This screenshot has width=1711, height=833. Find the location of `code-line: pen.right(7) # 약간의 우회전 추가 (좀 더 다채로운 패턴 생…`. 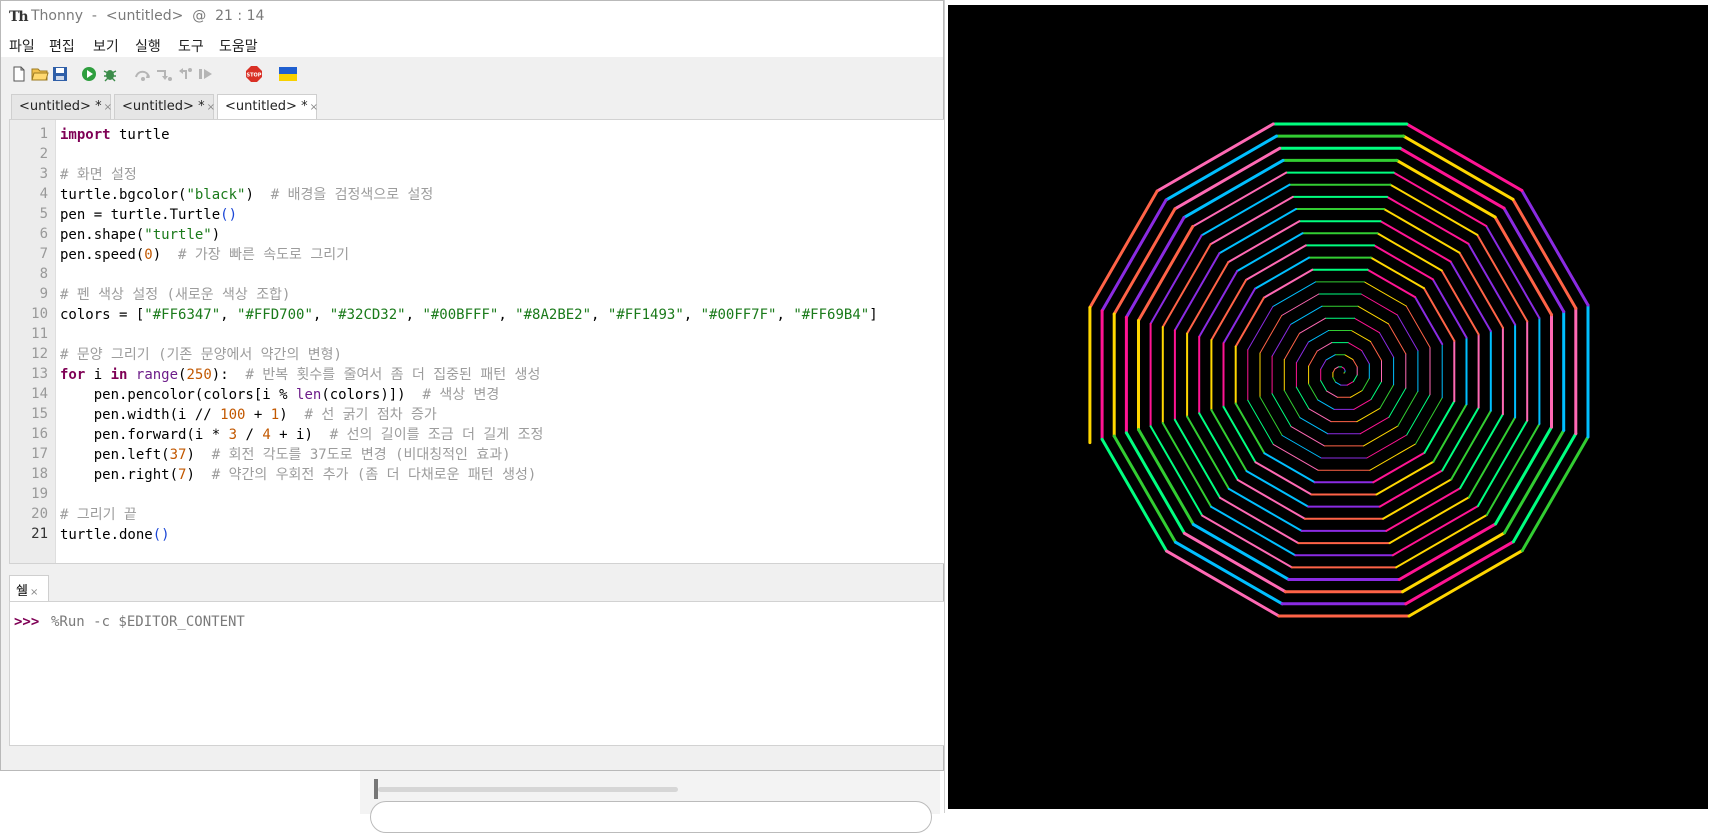

code-line: pen.right(7) # 약간의 우회전 추가 (좀 더 다채로운 패턴 생… is located at coordinates (298, 475).